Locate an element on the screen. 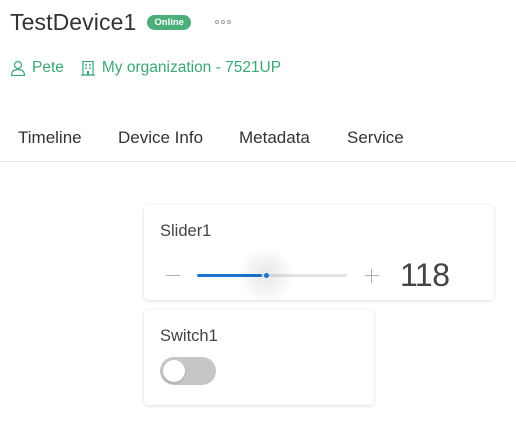  owner-link: Pete is located at coordinates (37, 68).